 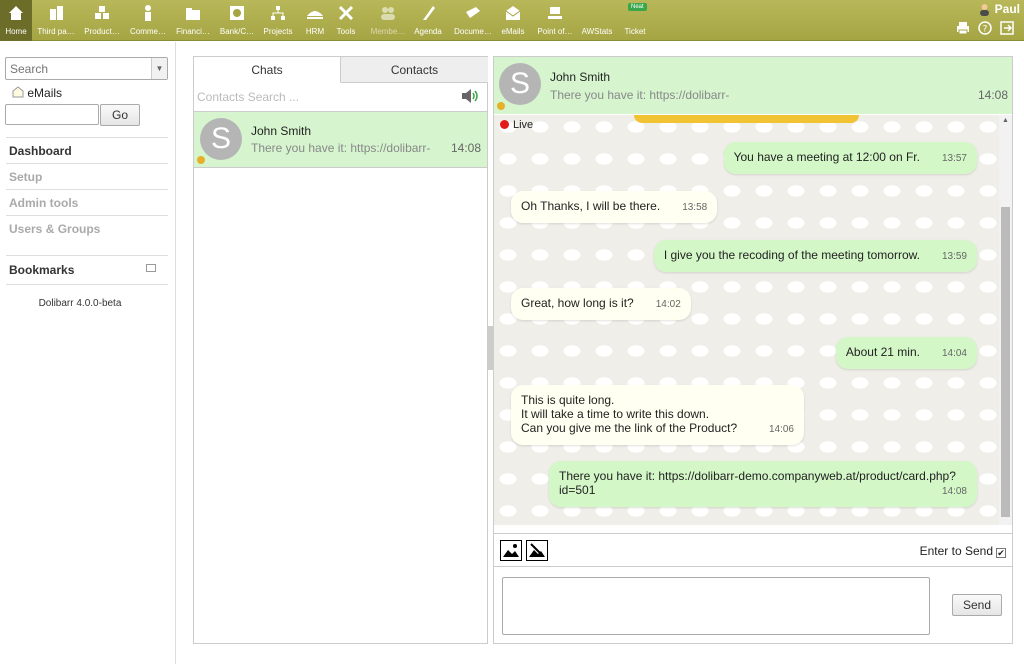 What do you see at coordinates (753, 550) in the screenshot?
I see `attachment-bar: Enter to Send ✔` at bounding box center [753, 550].